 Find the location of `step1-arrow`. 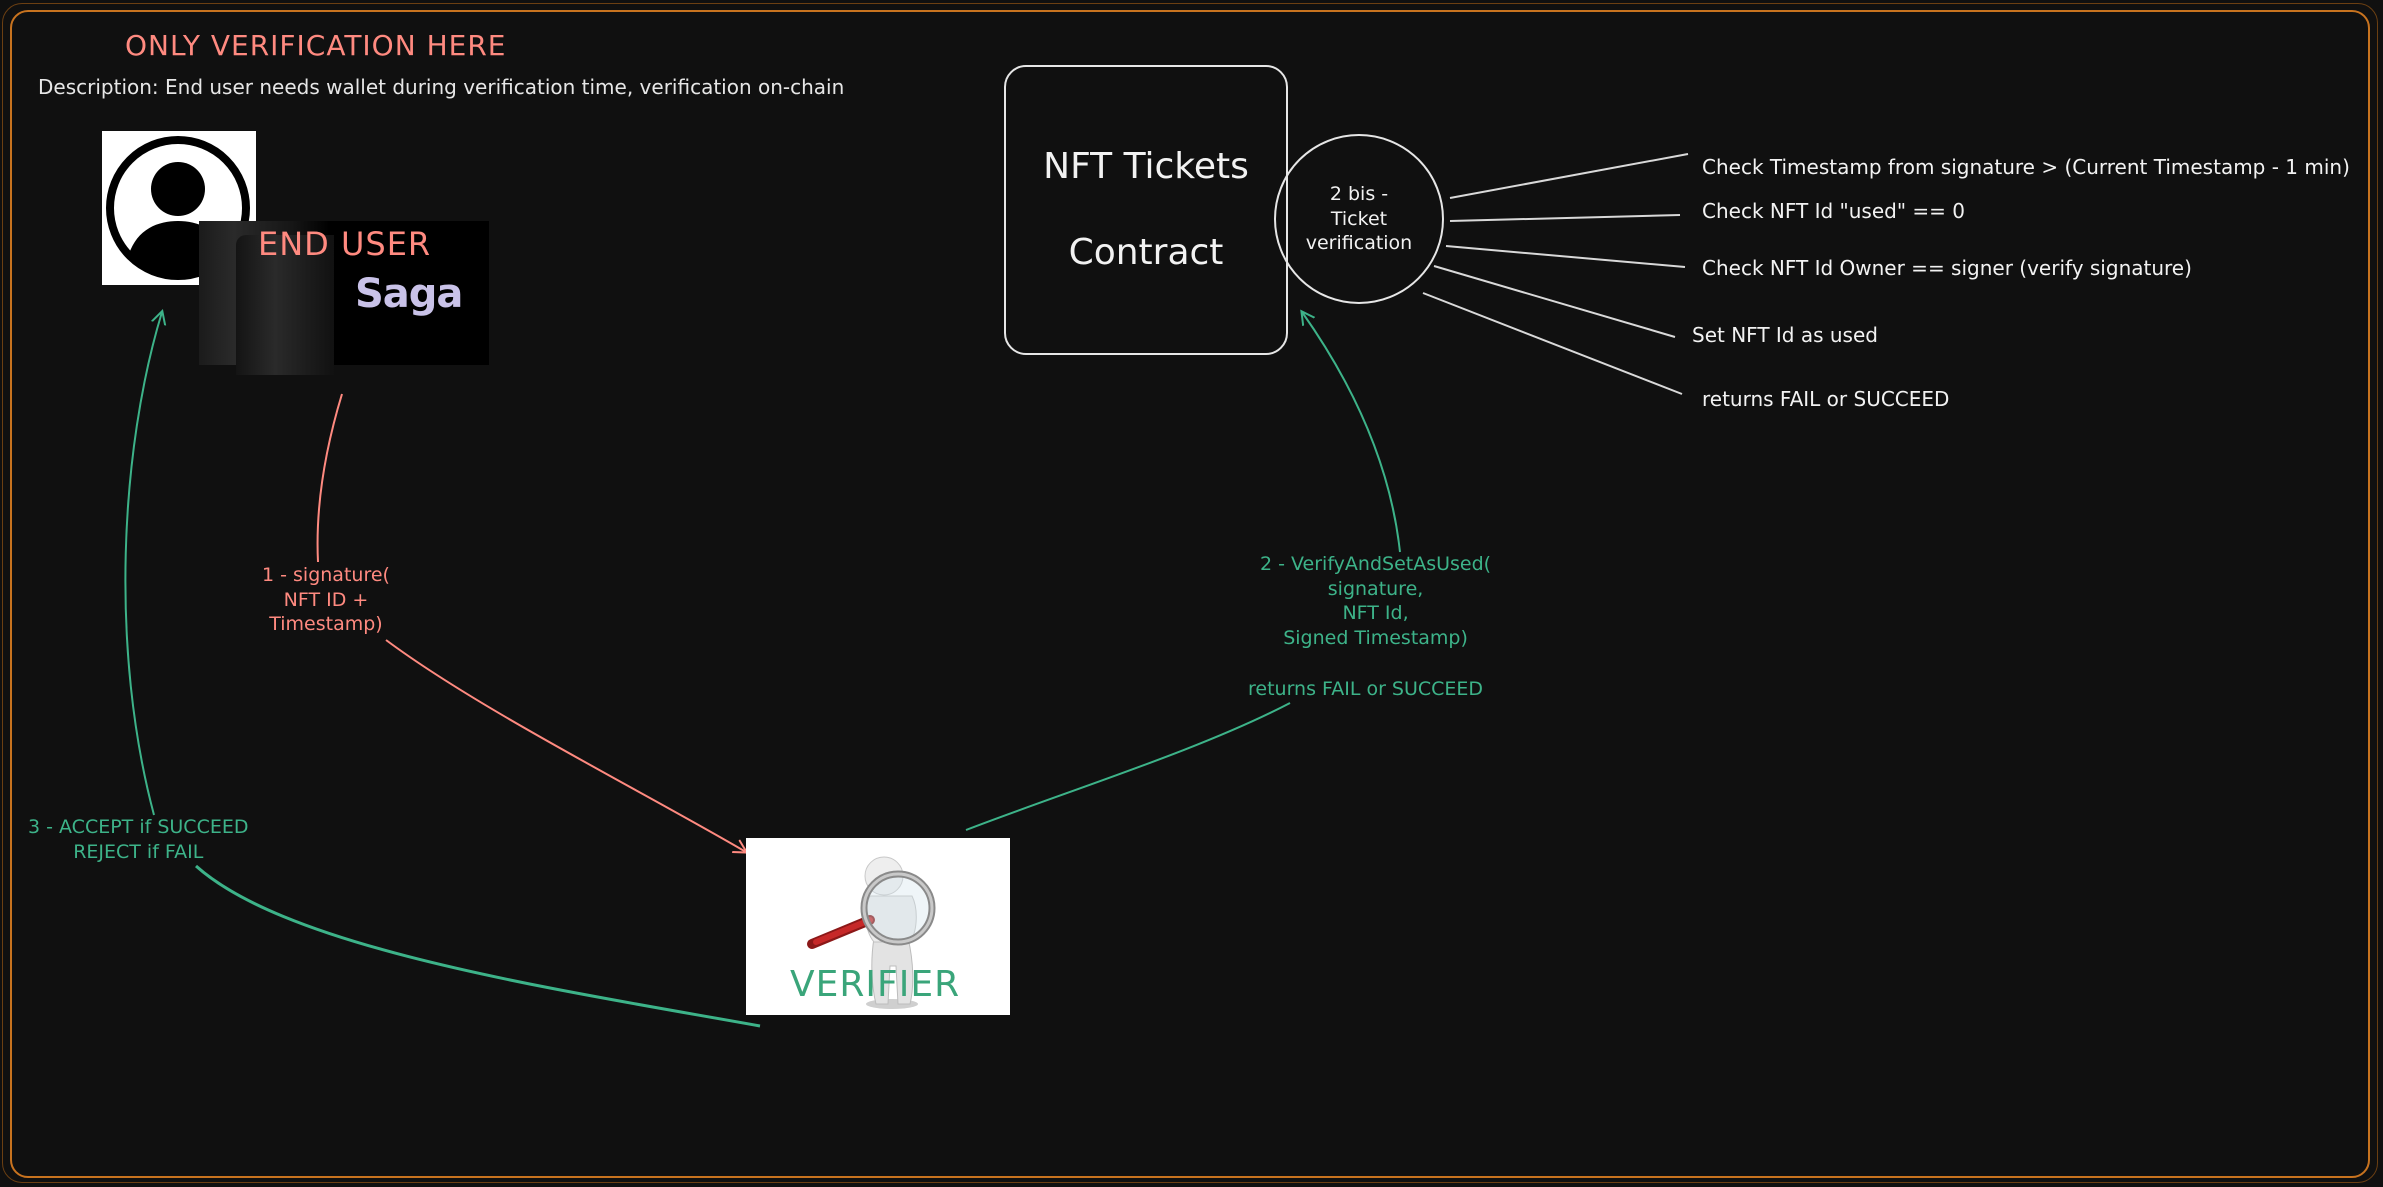

step1-arrow is located at coordinates (565, 745).